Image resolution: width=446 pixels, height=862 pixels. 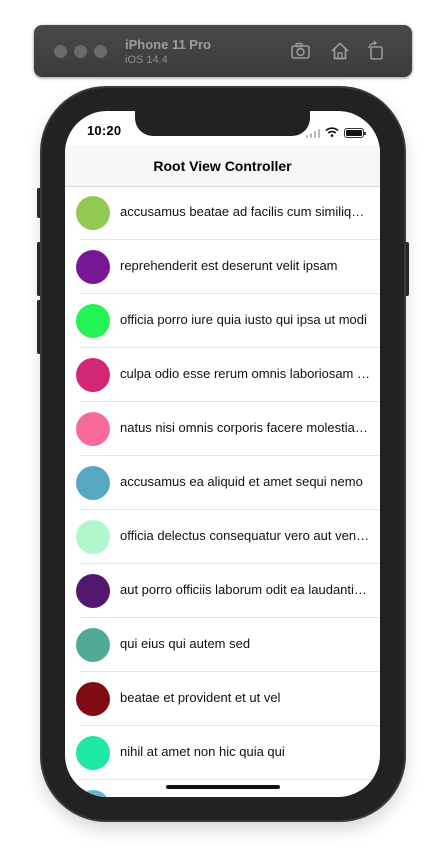 I want to click on battery-icon, so click(x=355, y=133).